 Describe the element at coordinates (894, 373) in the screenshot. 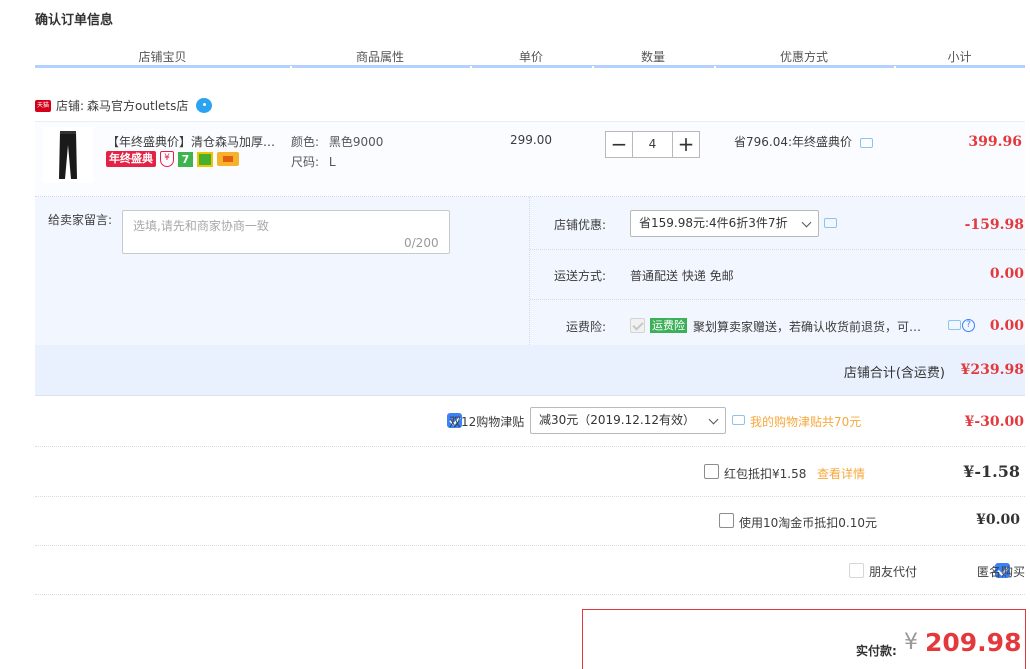

I see `shop-total-label: 店铺合计(含运费)` at that location.